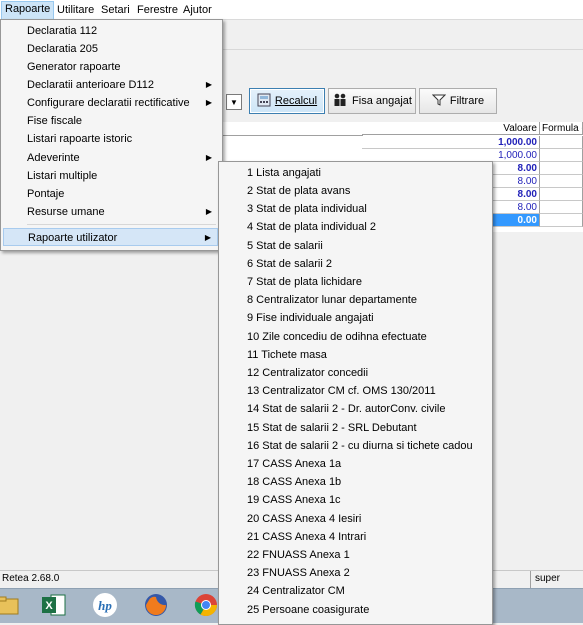 This screenshot has height=625, width=583. What do you see at coordinates (274, 355) in the screenshot?
I see `report-item: 11 Tichete masa` at bounding box center [274, 355].